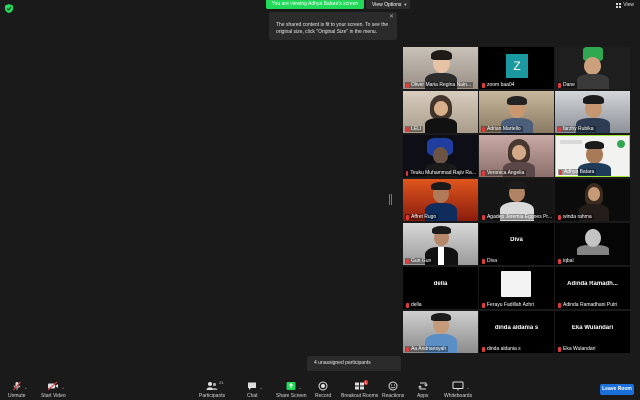  I want to click on share-screen-button: ^ Share Screen, so click(291, 390).